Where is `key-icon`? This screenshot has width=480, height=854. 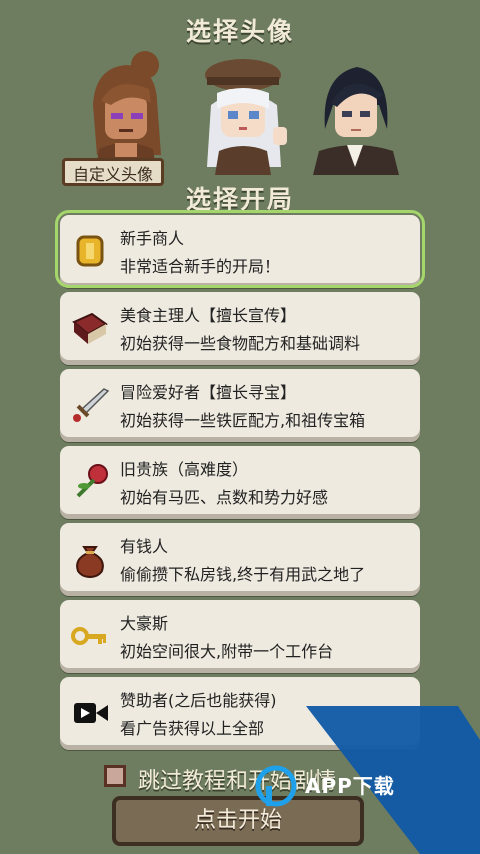 key-icon is located at coordinates (90, 636).